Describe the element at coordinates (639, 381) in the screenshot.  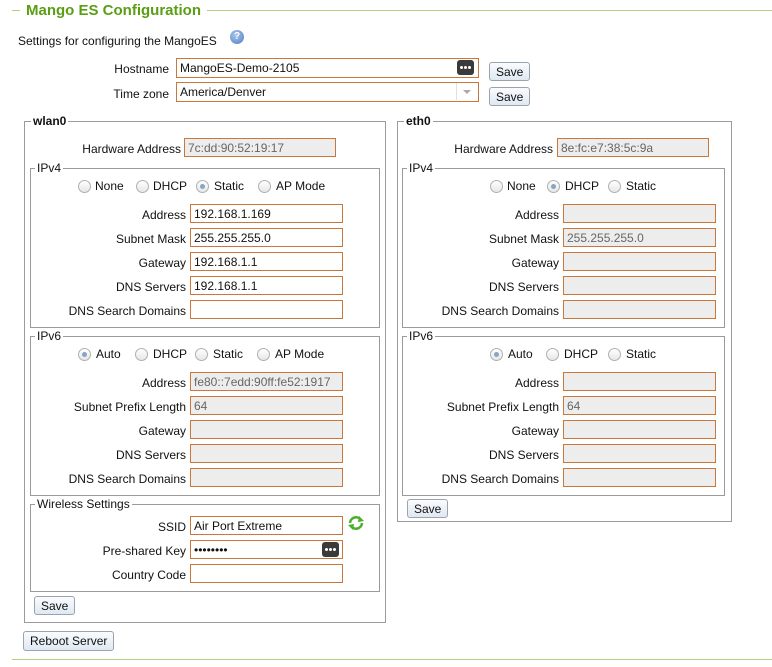
I see `eth0-ipv6-address-input` at that location.